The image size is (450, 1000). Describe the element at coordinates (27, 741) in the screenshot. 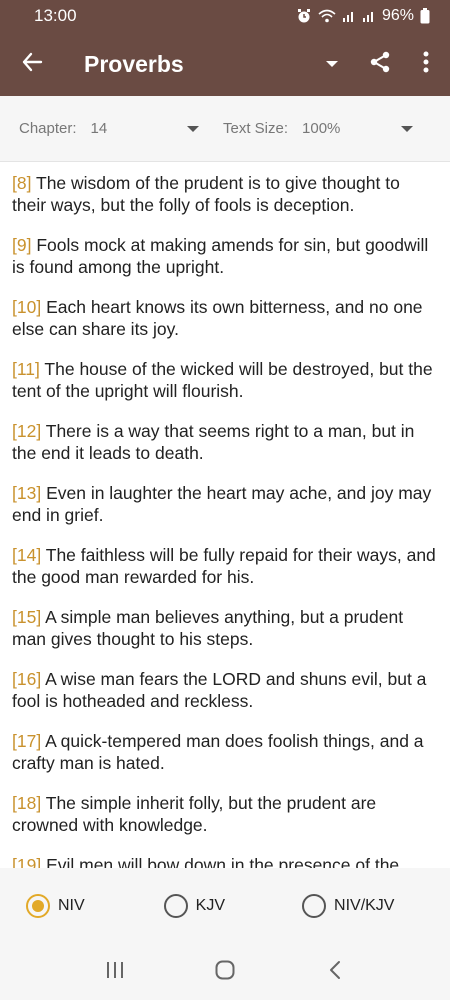

I see `verse-number: [17]` at that location.